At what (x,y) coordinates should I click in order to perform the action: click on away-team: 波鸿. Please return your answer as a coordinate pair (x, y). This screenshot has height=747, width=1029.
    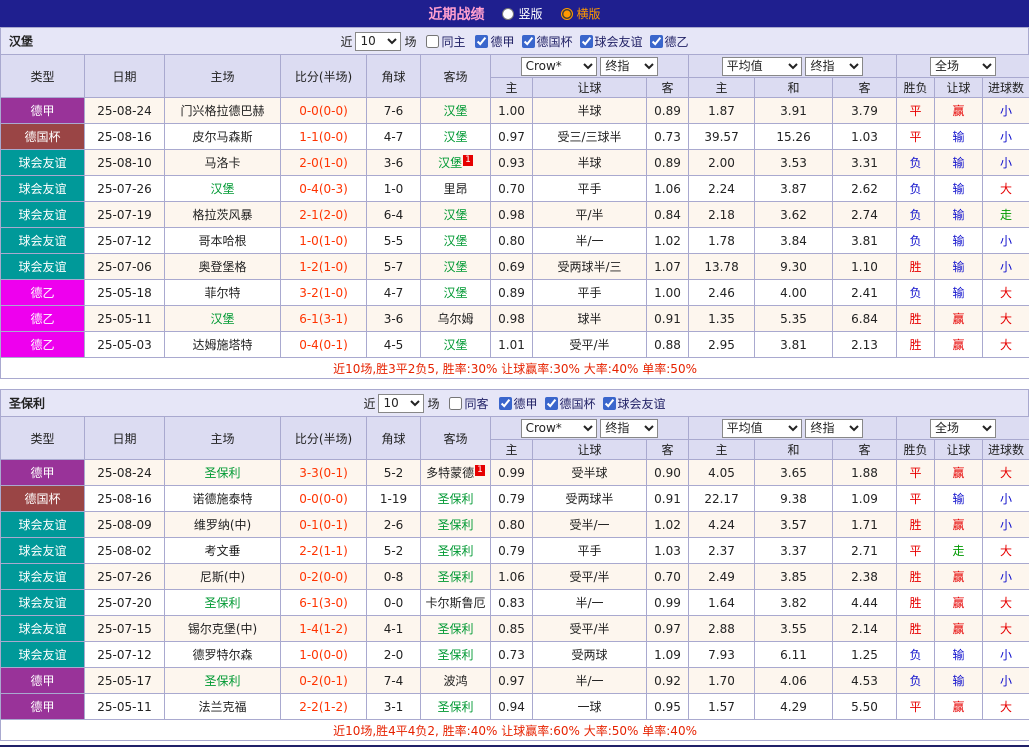
    Looking at the image, I should click on (456, 681).